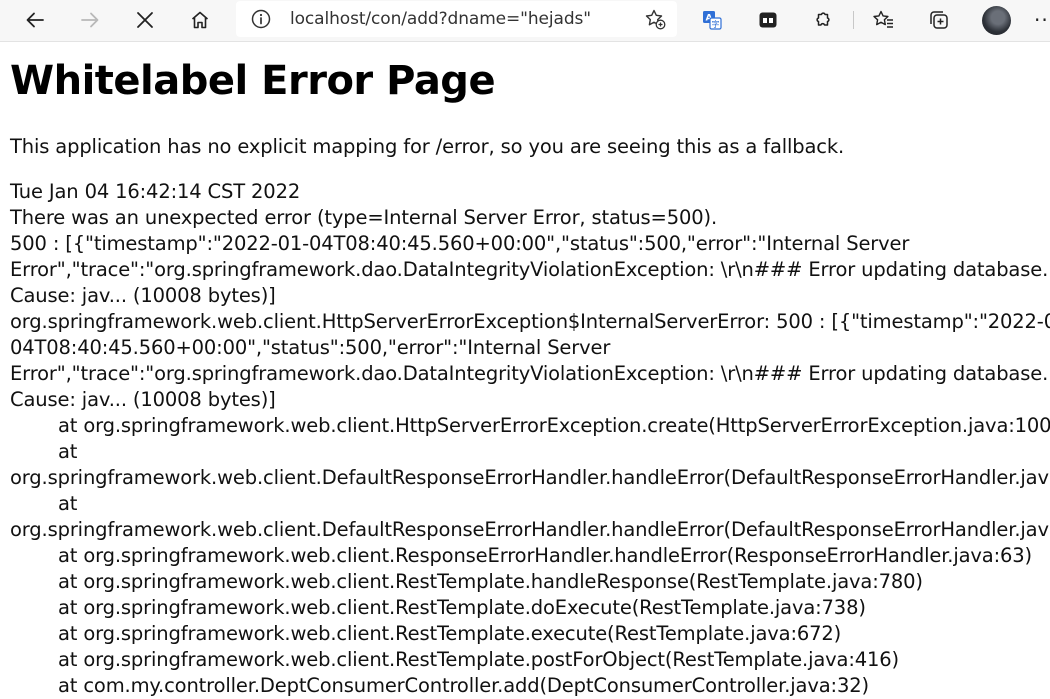 The height and width of the screenshot is (699, 1050). Describe the element at coordinates (853, 20) in the screenshot. I see `toolbar-separator` at that location.